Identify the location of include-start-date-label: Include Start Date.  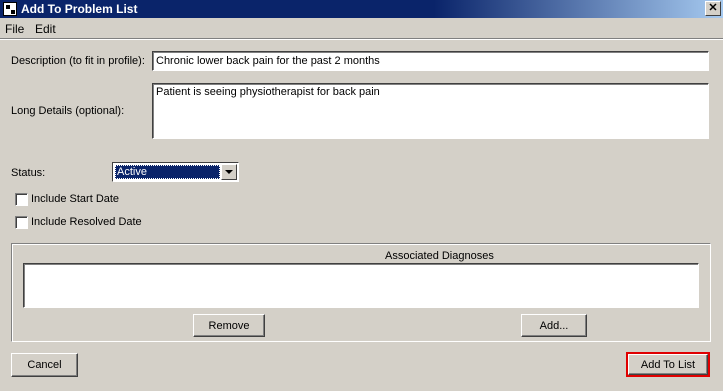
(75, 199).